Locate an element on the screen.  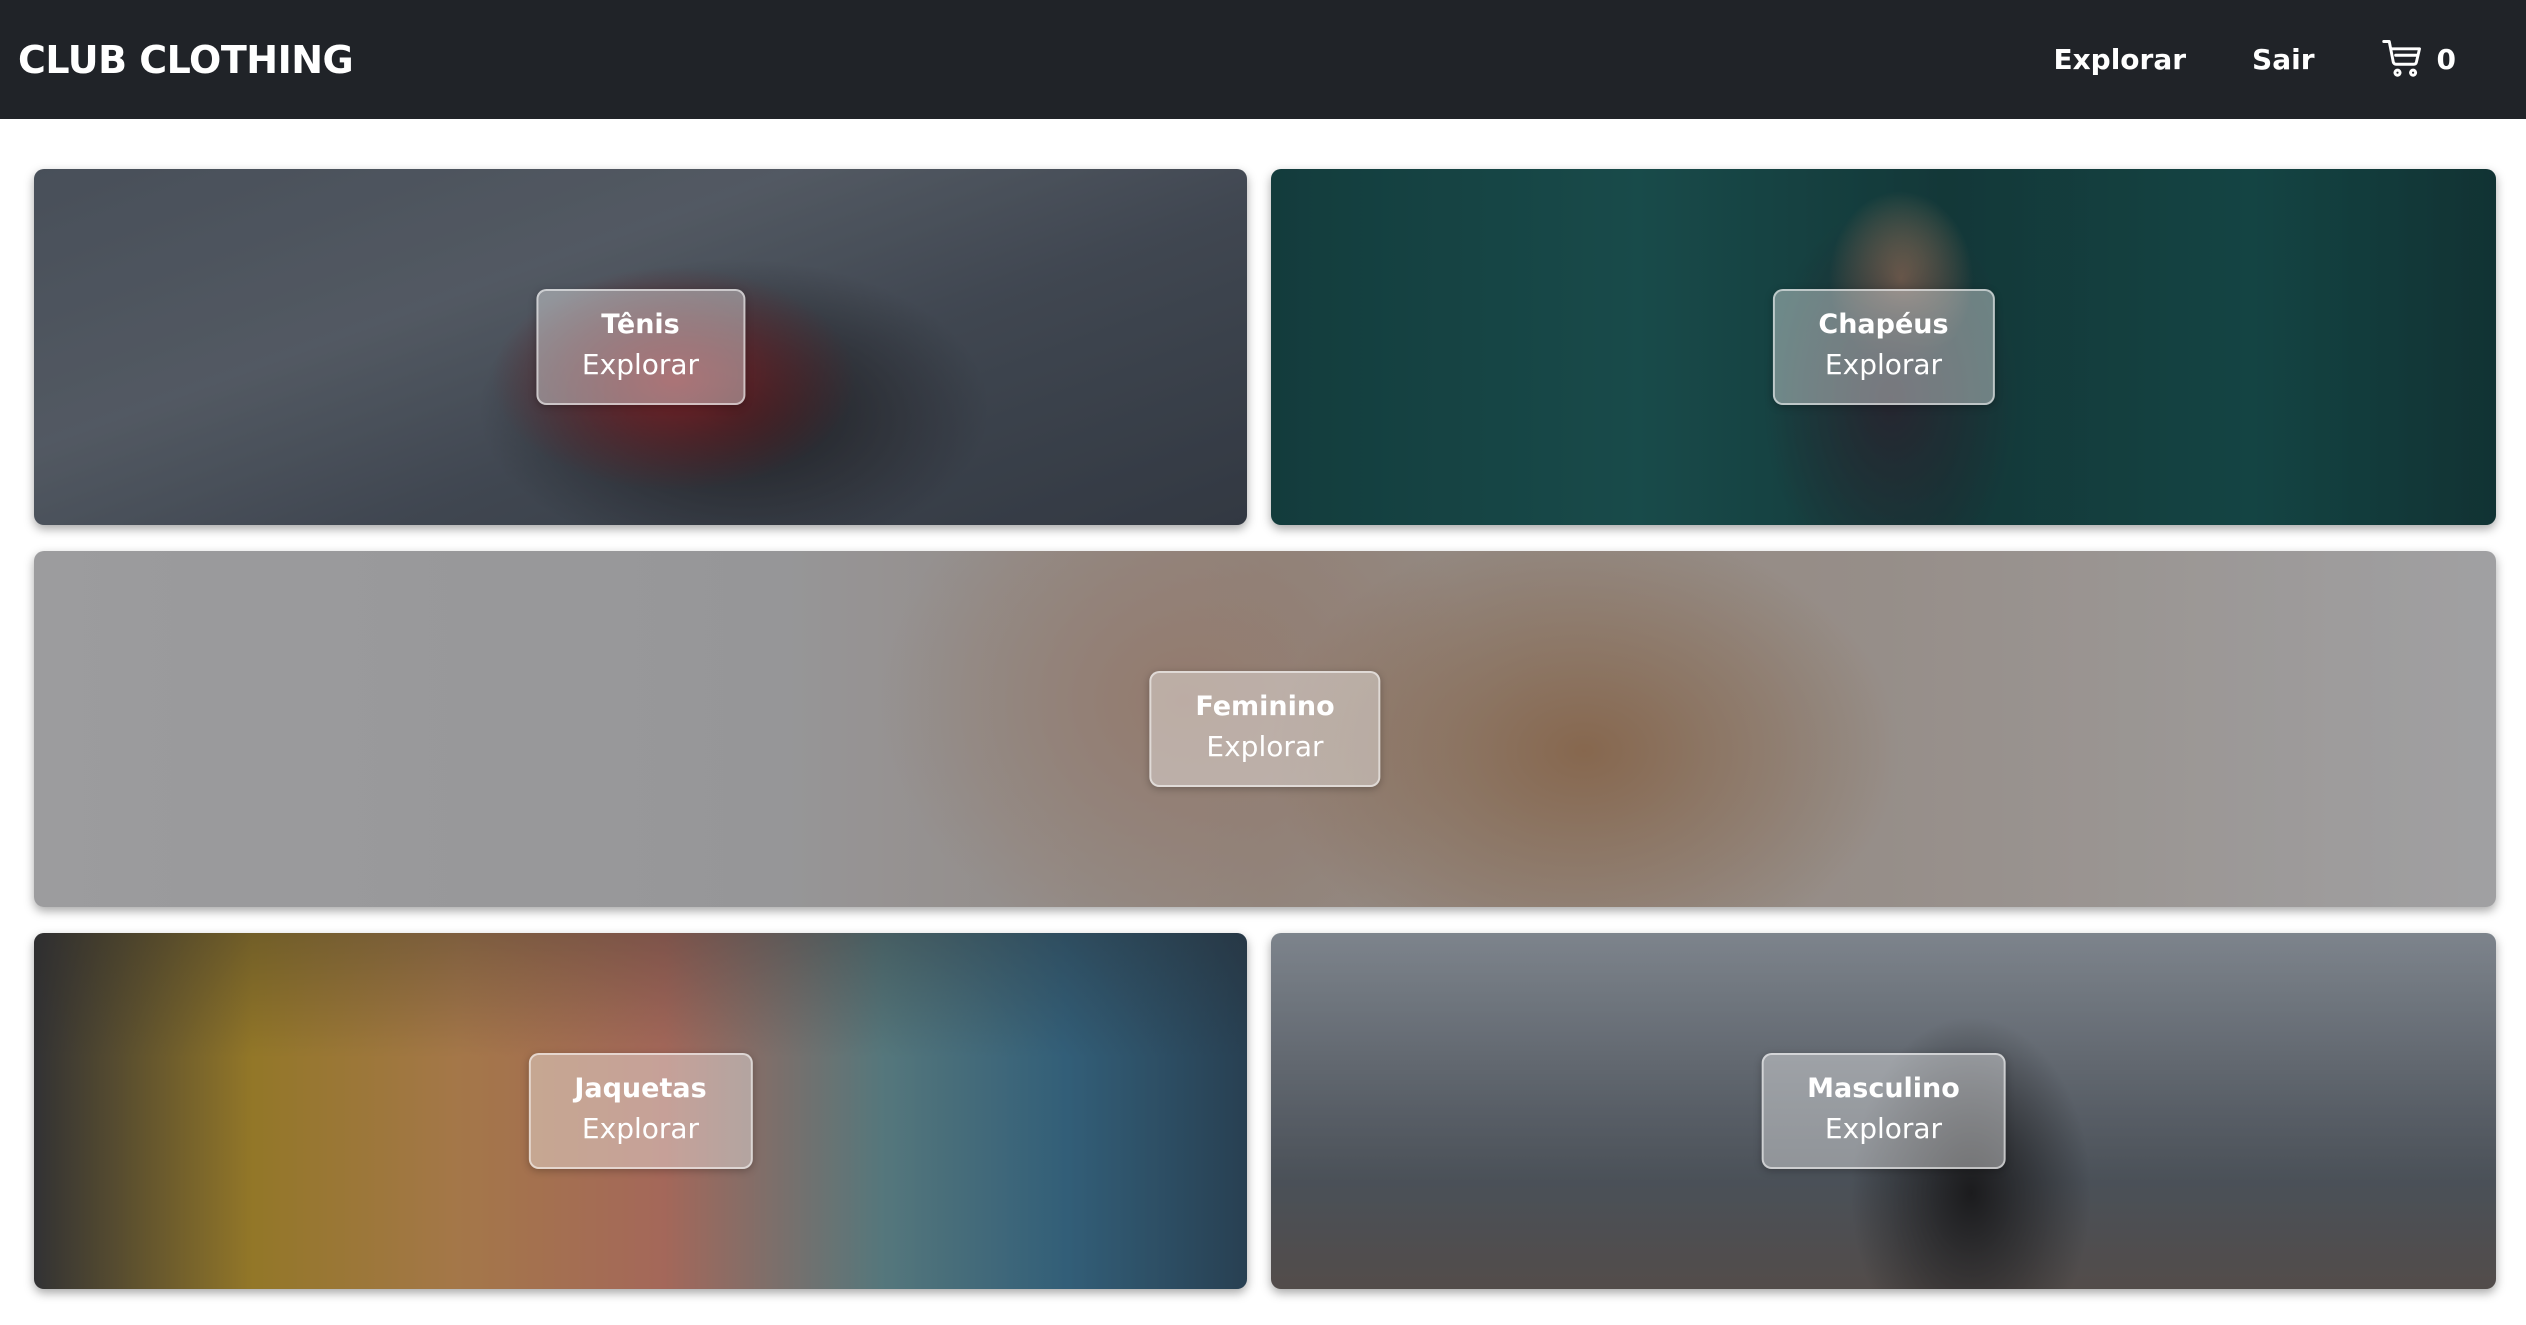
category-label: Feminino Explorar is located at coordinates (1265, 729).